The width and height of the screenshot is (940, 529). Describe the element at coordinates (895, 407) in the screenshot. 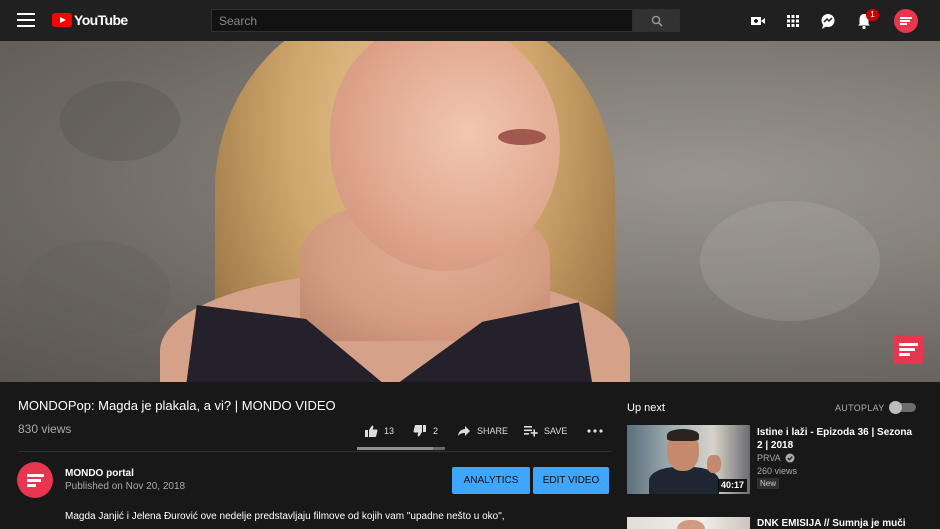

I see `autoplay-toggle-knob` at that location.